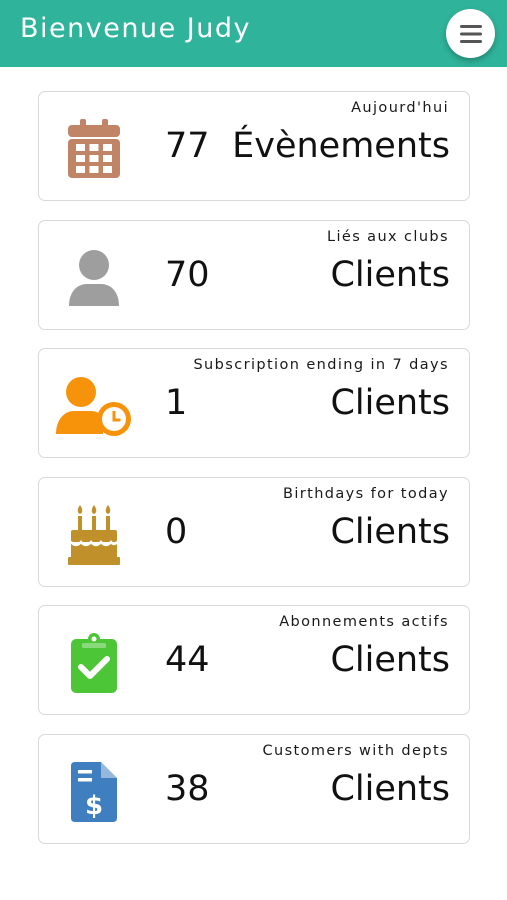  Describe the element at coordinates (365, 493) in the screenshot. I see `card-caption: Birthdays for today` at that location.